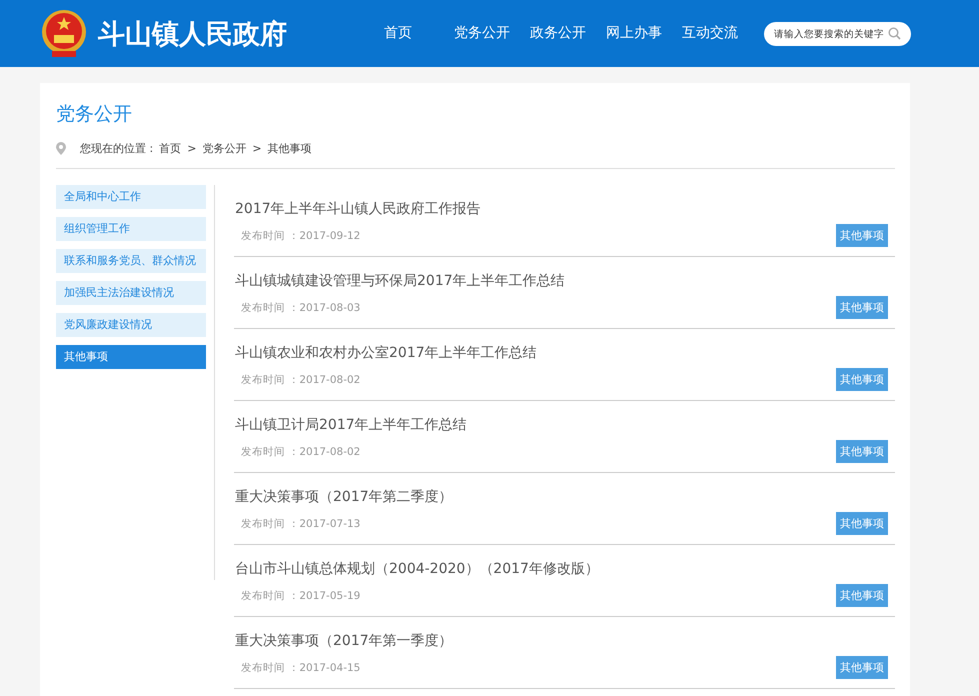  Describe the element at coordinates (131, 197) in the screenshot. I see `sidebar-item: 全局和中心工作` at that location.